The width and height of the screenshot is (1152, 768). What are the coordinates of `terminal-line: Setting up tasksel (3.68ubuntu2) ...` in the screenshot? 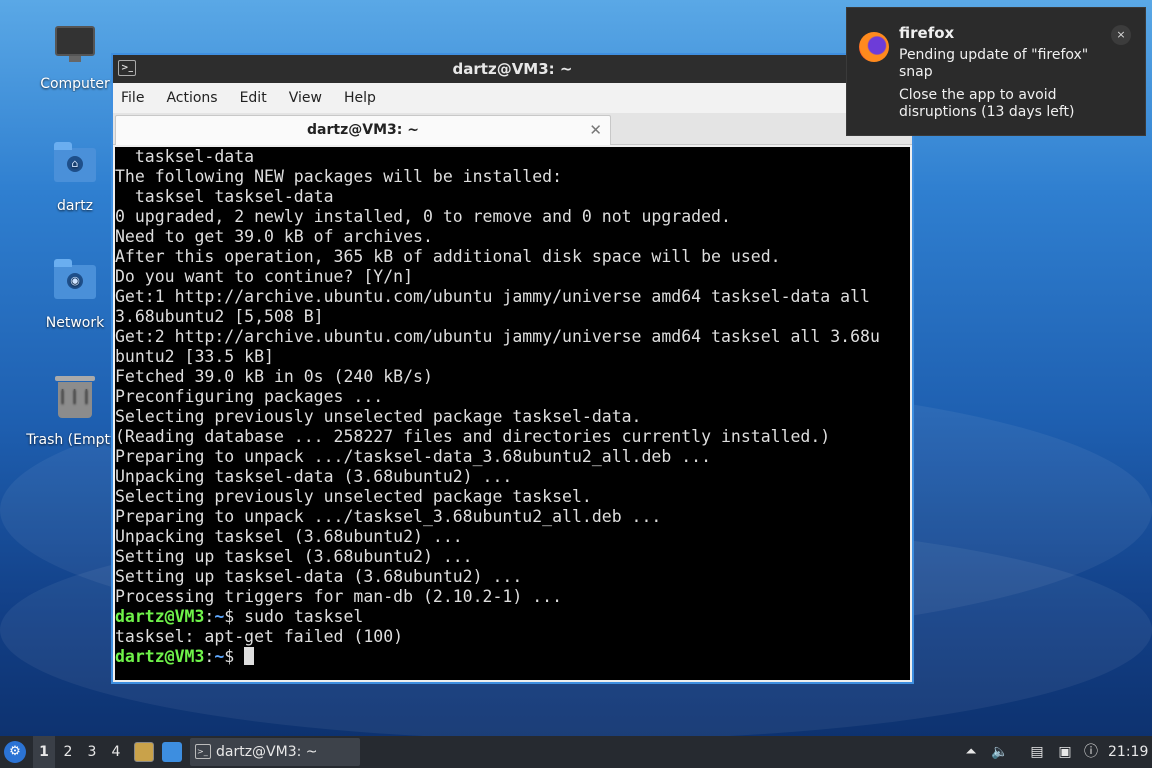 It's located at (294, 556).